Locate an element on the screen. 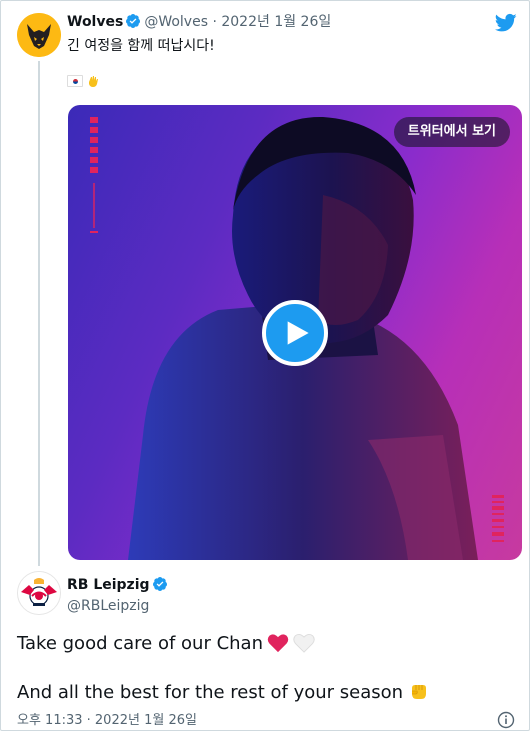  play-icon is located at coordinates (298, 333).